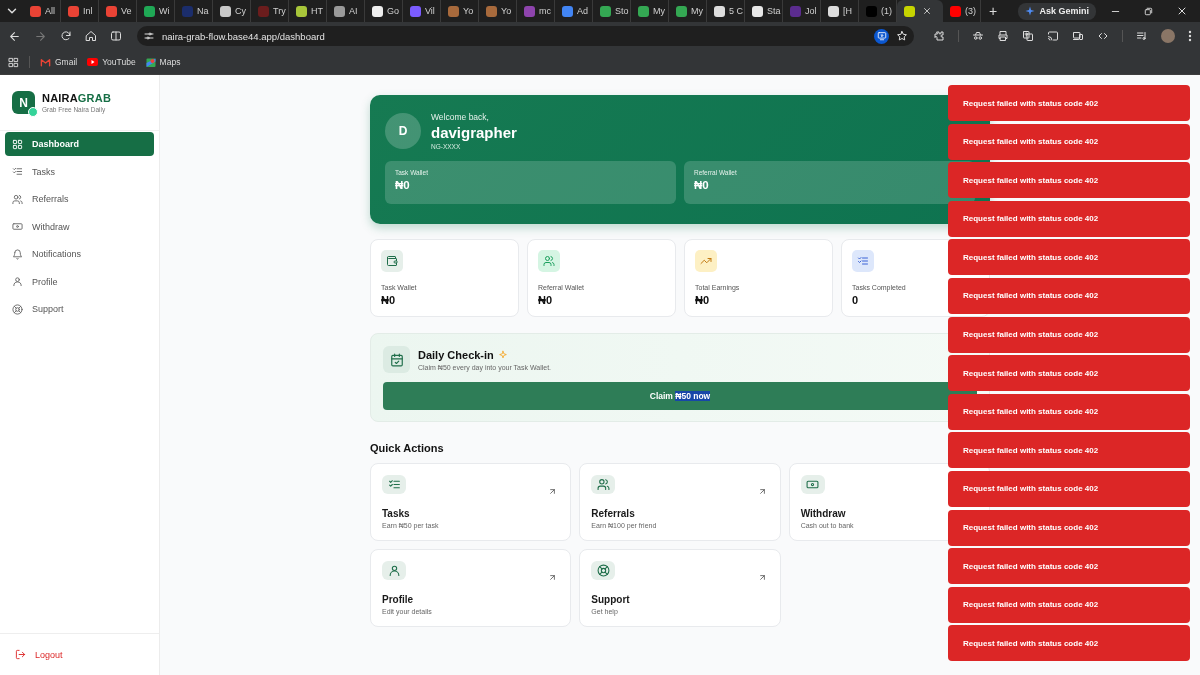 The image size is (1200, 675). What do you see at coordinates (1142, 36) in the screenshot?
I see `media-list-icon` at bounding box center [1142, 36].